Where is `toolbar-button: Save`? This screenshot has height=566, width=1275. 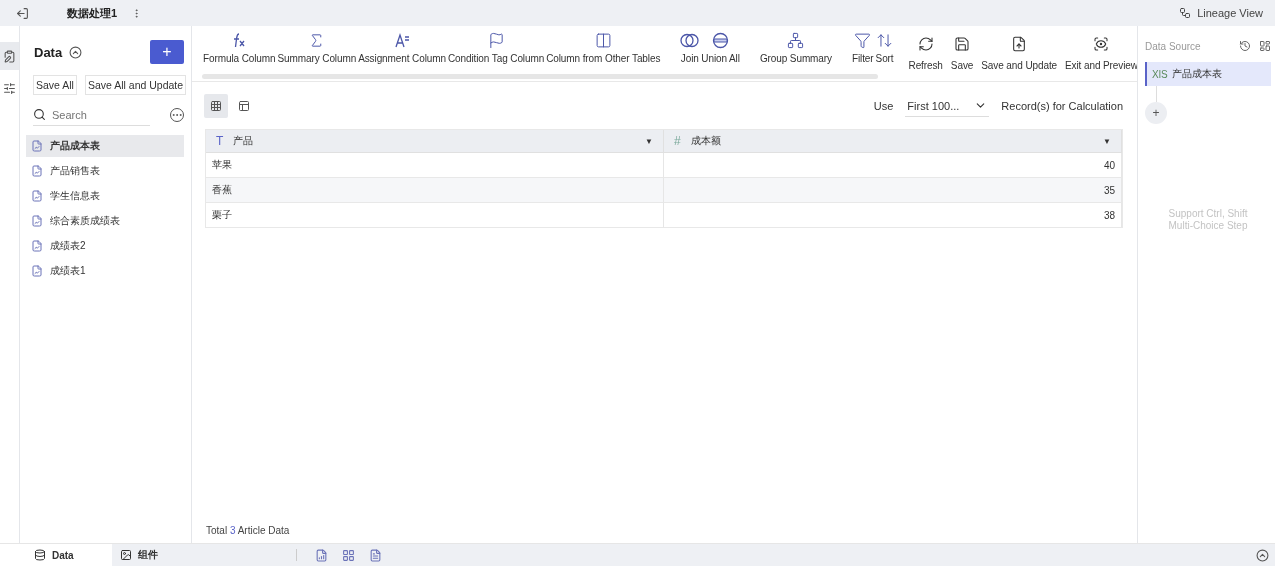
toolbar-button: Save is located at coordinates (962, 51).